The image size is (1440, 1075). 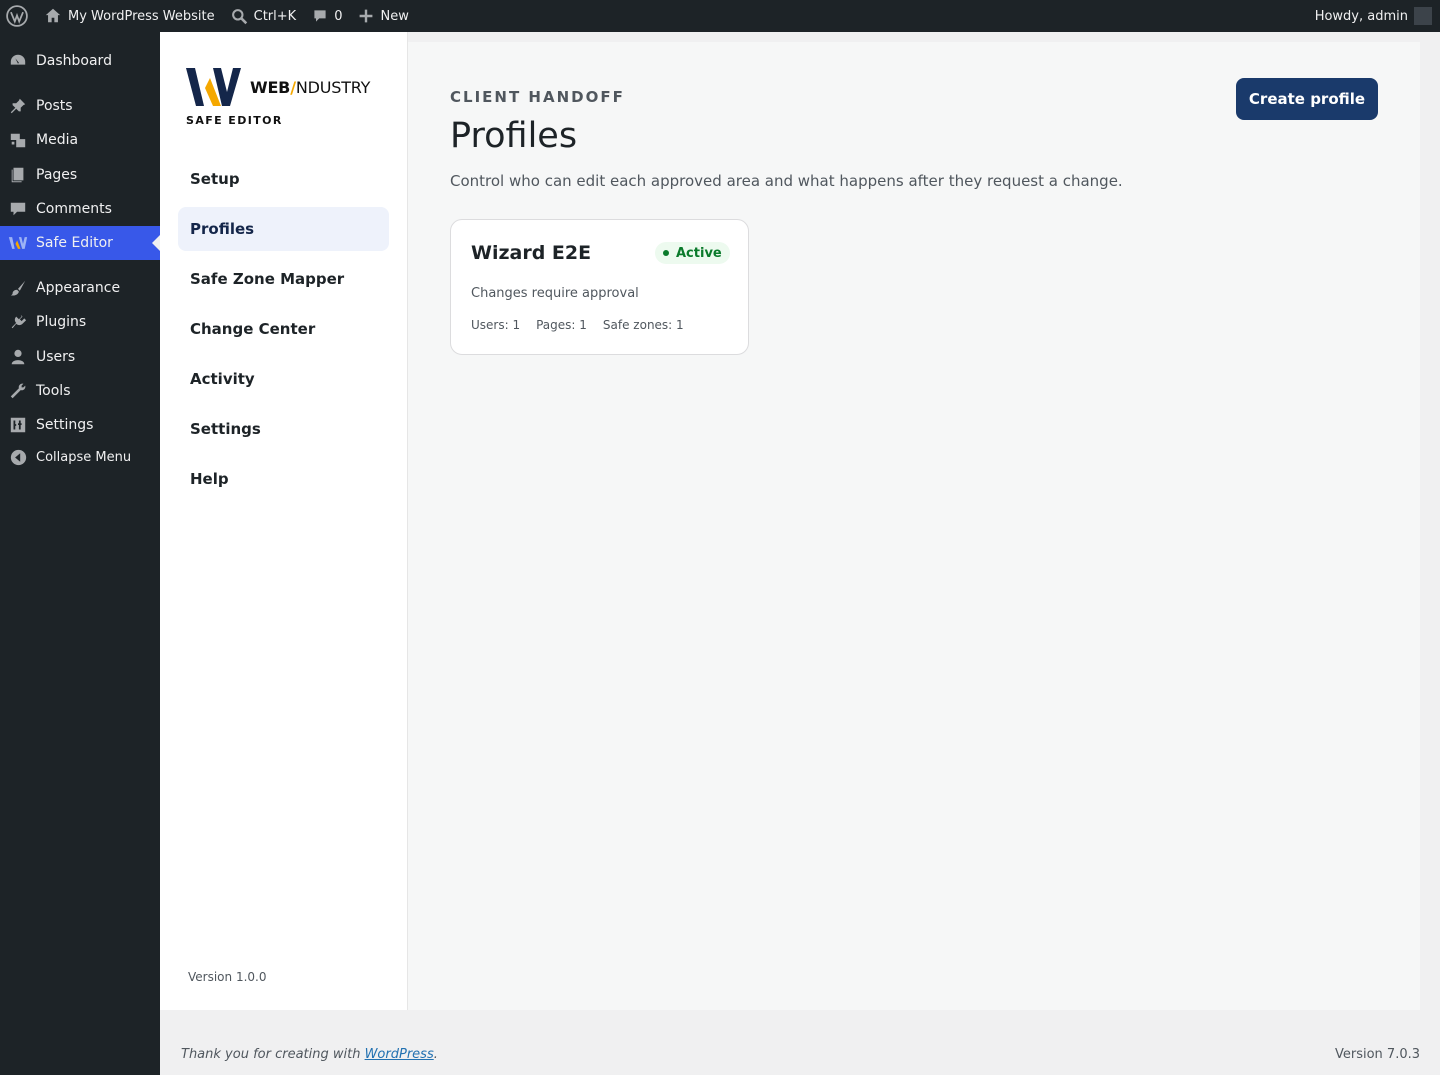 What do you see at coordinates (273, 1054) in the screenshot?
I see `footer-thanks-prefix: Thank you for creating with` at bounding box center [273, 1054].